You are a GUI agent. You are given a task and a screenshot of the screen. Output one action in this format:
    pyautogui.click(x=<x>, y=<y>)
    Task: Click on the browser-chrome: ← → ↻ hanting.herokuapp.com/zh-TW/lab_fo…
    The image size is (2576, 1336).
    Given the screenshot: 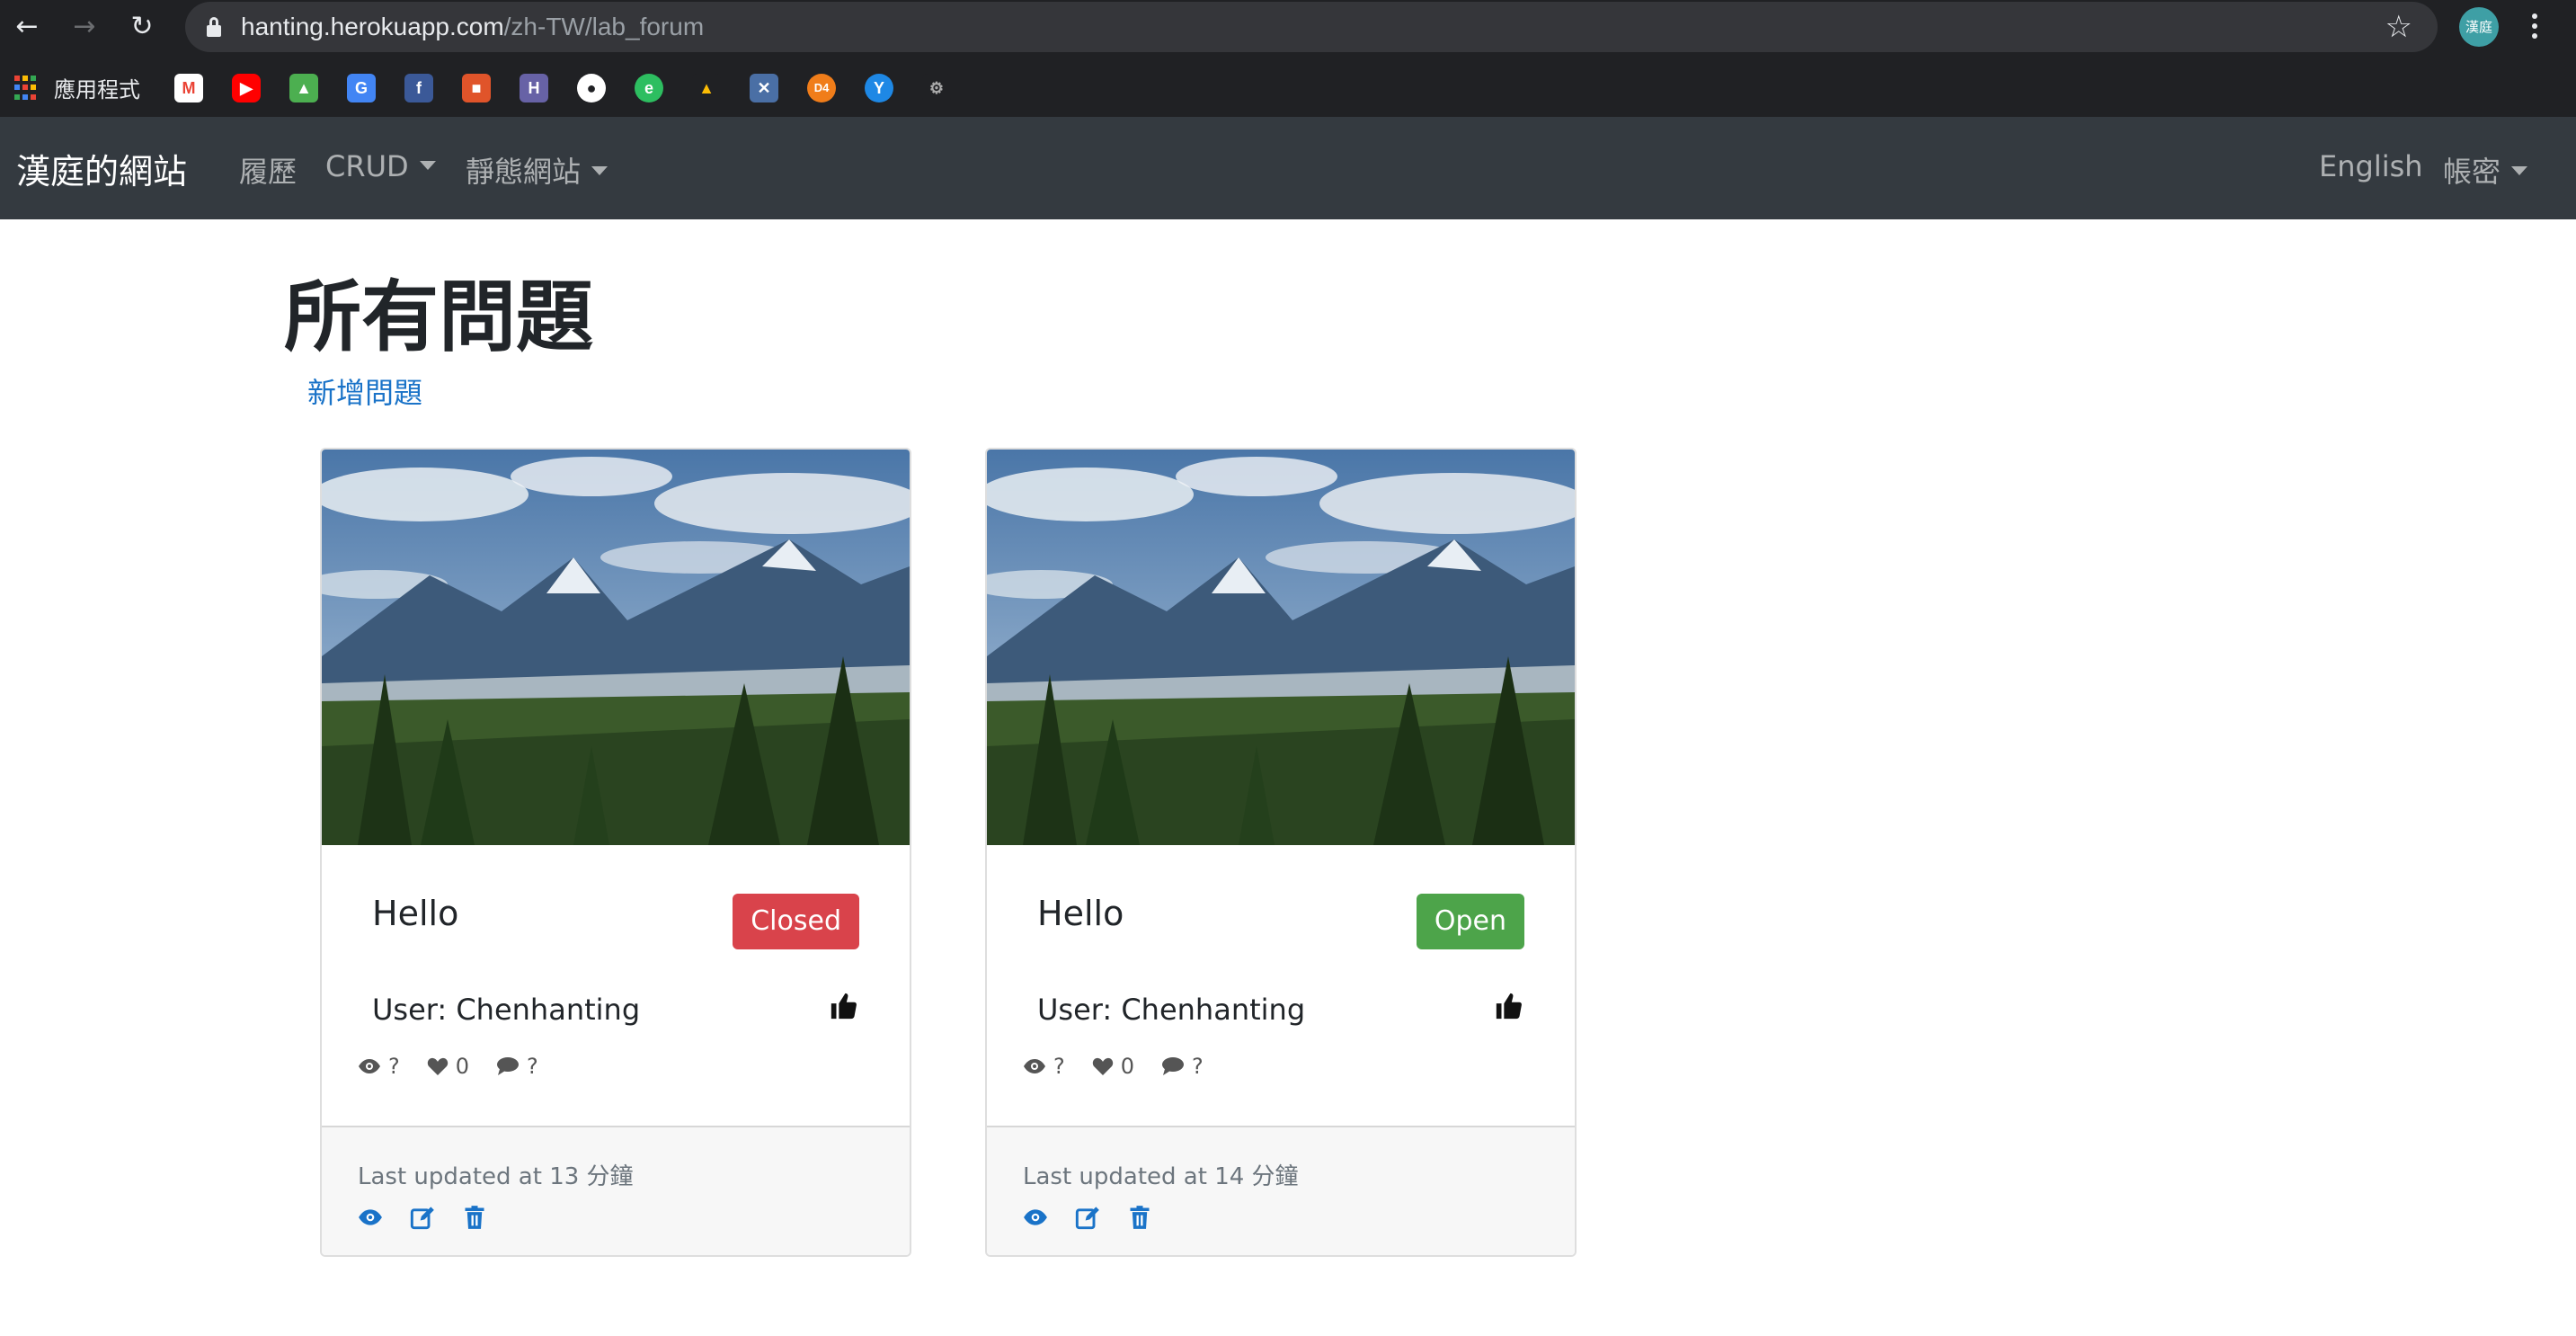 What is the action you would take?
    pyautogui.click(x=1288, y=58)
    